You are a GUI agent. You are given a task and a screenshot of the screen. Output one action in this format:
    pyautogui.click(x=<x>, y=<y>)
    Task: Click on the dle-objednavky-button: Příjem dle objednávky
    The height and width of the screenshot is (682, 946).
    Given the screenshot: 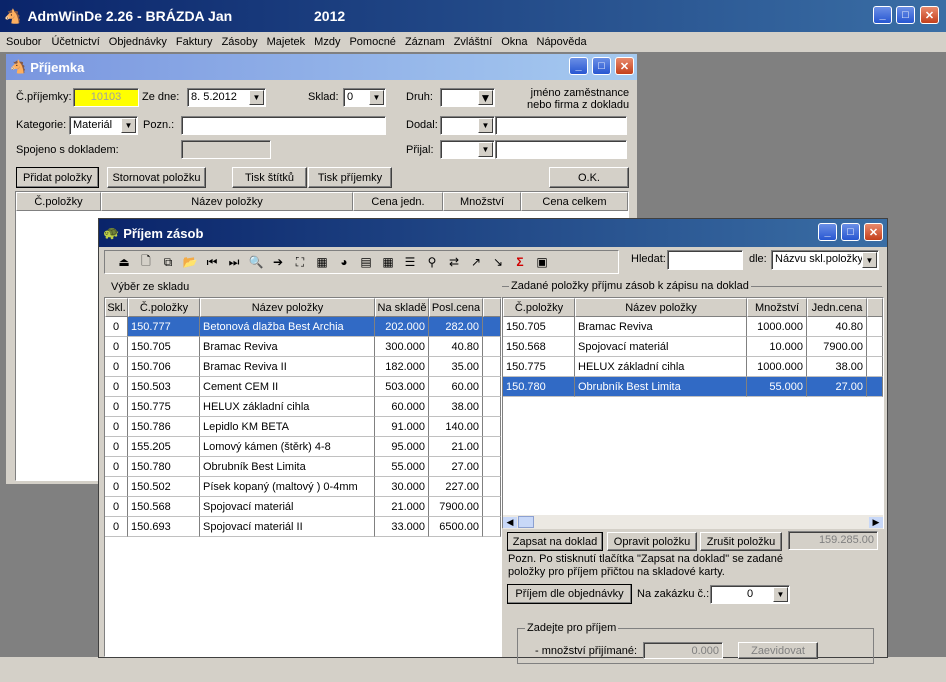 What is the action you would take?
    pyautogui.click(x=569, y=594)
    